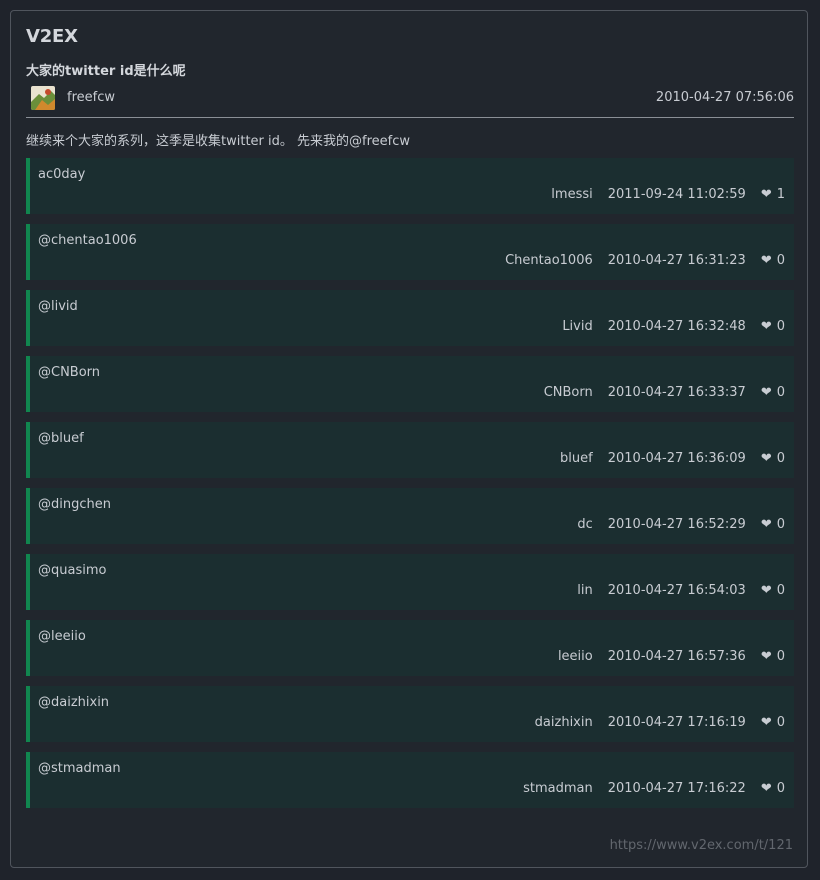  What do you see at coordinates (61, 438) in the screenshot?
I see `reply-text: @bluef` at bounding box center [61, 438].